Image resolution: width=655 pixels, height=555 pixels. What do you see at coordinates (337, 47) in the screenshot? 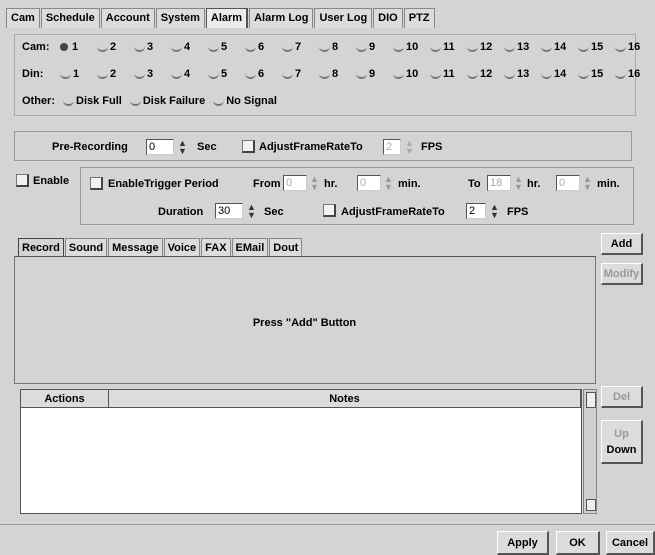
I see `cam-8-option: 8` at bounding box center [337, 47].